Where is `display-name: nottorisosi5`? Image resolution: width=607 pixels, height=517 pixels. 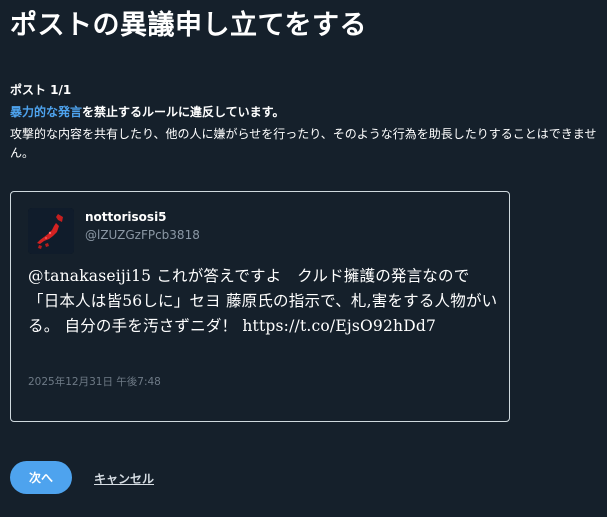 display-name: nottorisosi5 is located at coordinates (126, 217).